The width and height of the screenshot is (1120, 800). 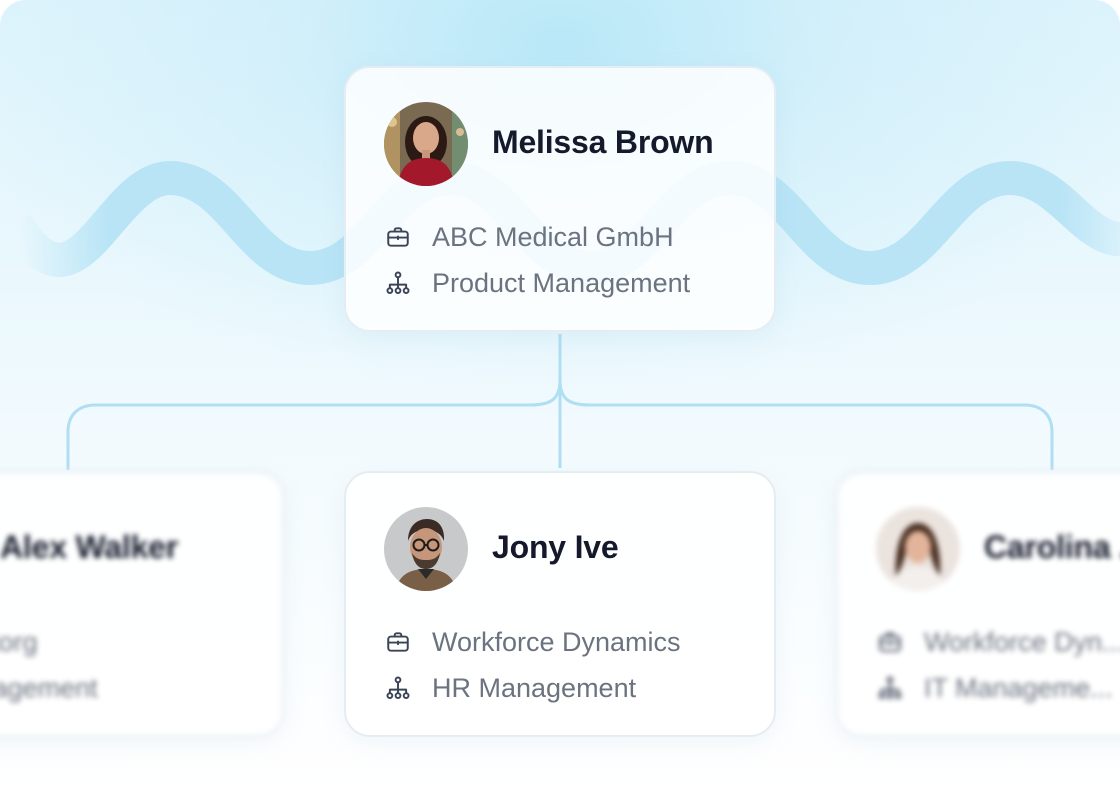 I want to click on department-row: HR Management, so click(x=510, y=688).